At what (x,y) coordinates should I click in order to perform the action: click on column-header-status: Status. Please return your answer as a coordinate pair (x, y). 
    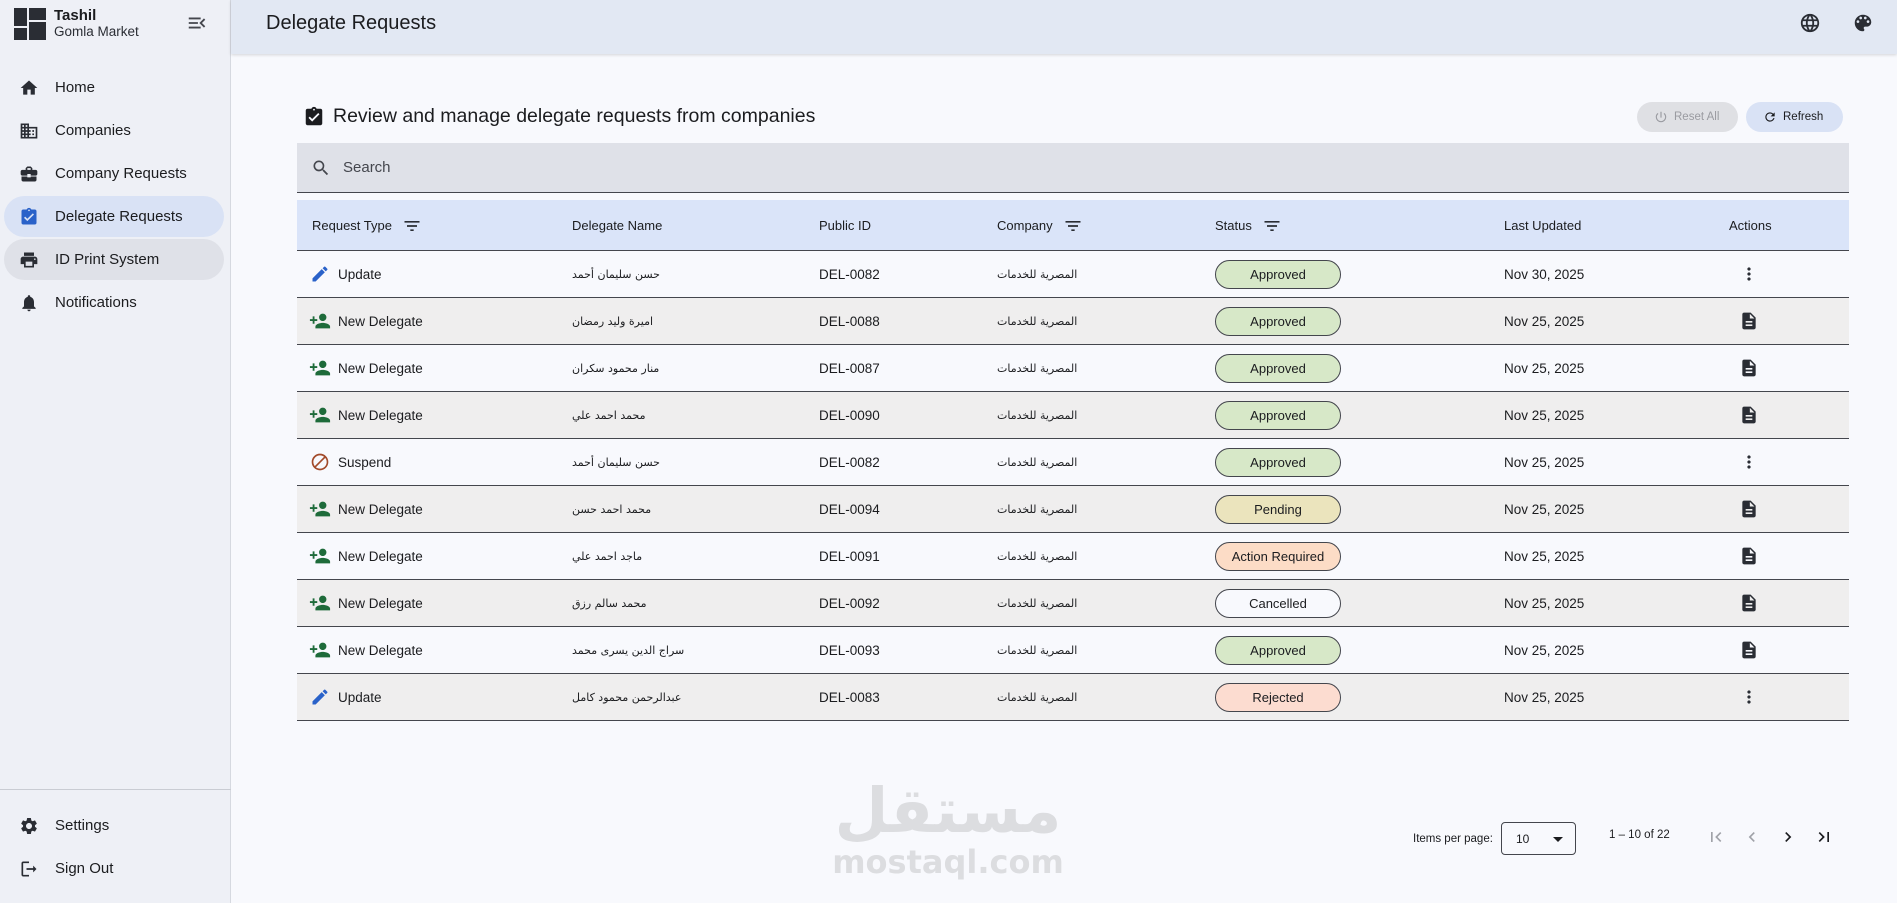
    Looking at the image, I should click on (1248, 225).